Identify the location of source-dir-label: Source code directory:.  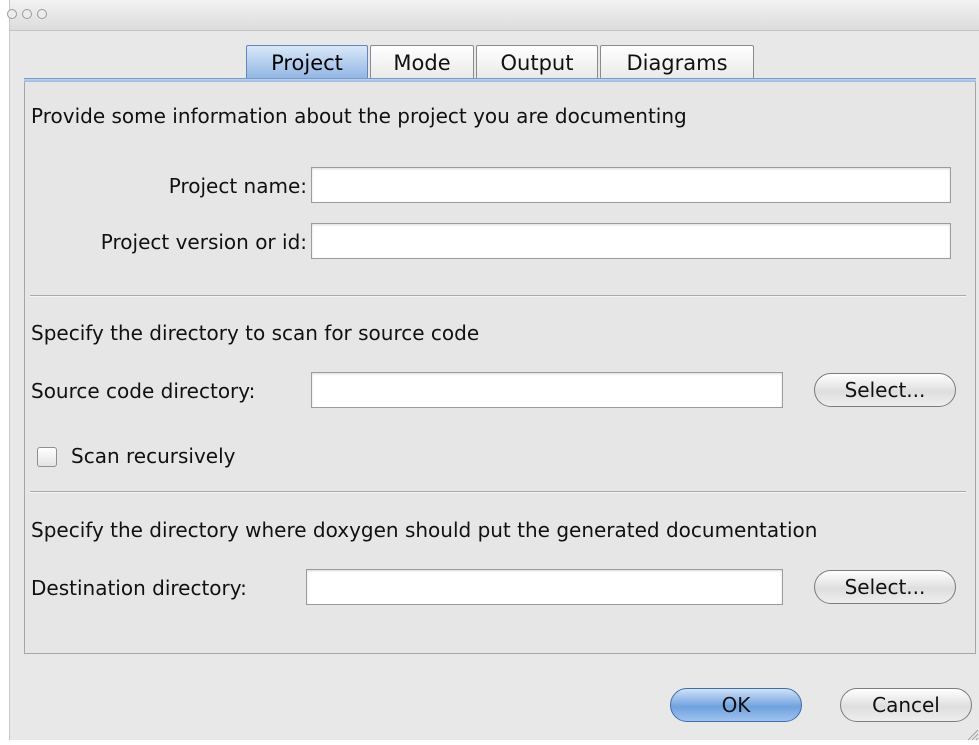
(143, 391).